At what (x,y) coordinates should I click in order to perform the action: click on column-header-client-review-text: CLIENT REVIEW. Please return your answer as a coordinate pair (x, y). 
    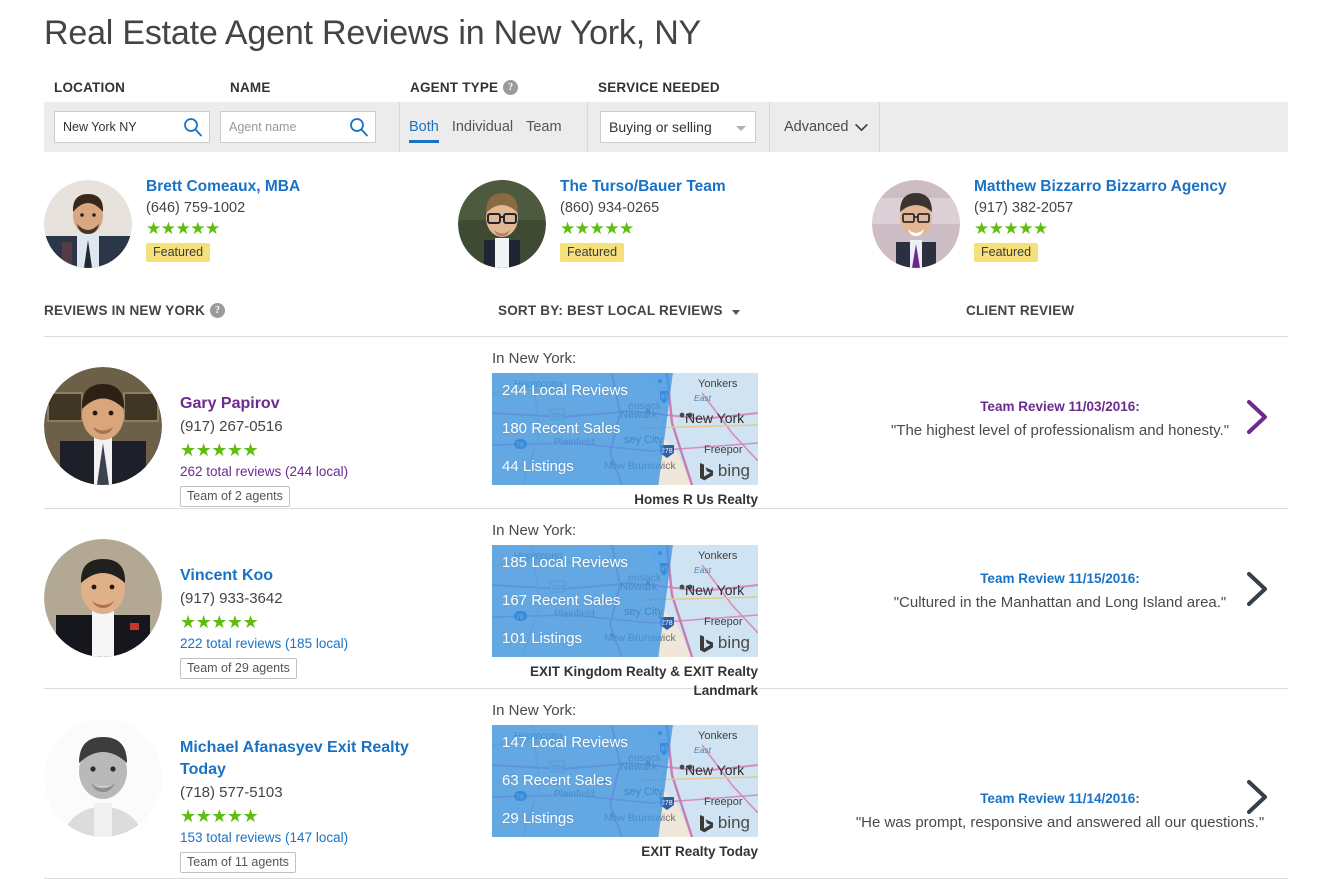
    Looking at the image, I should click on (1020, 310).